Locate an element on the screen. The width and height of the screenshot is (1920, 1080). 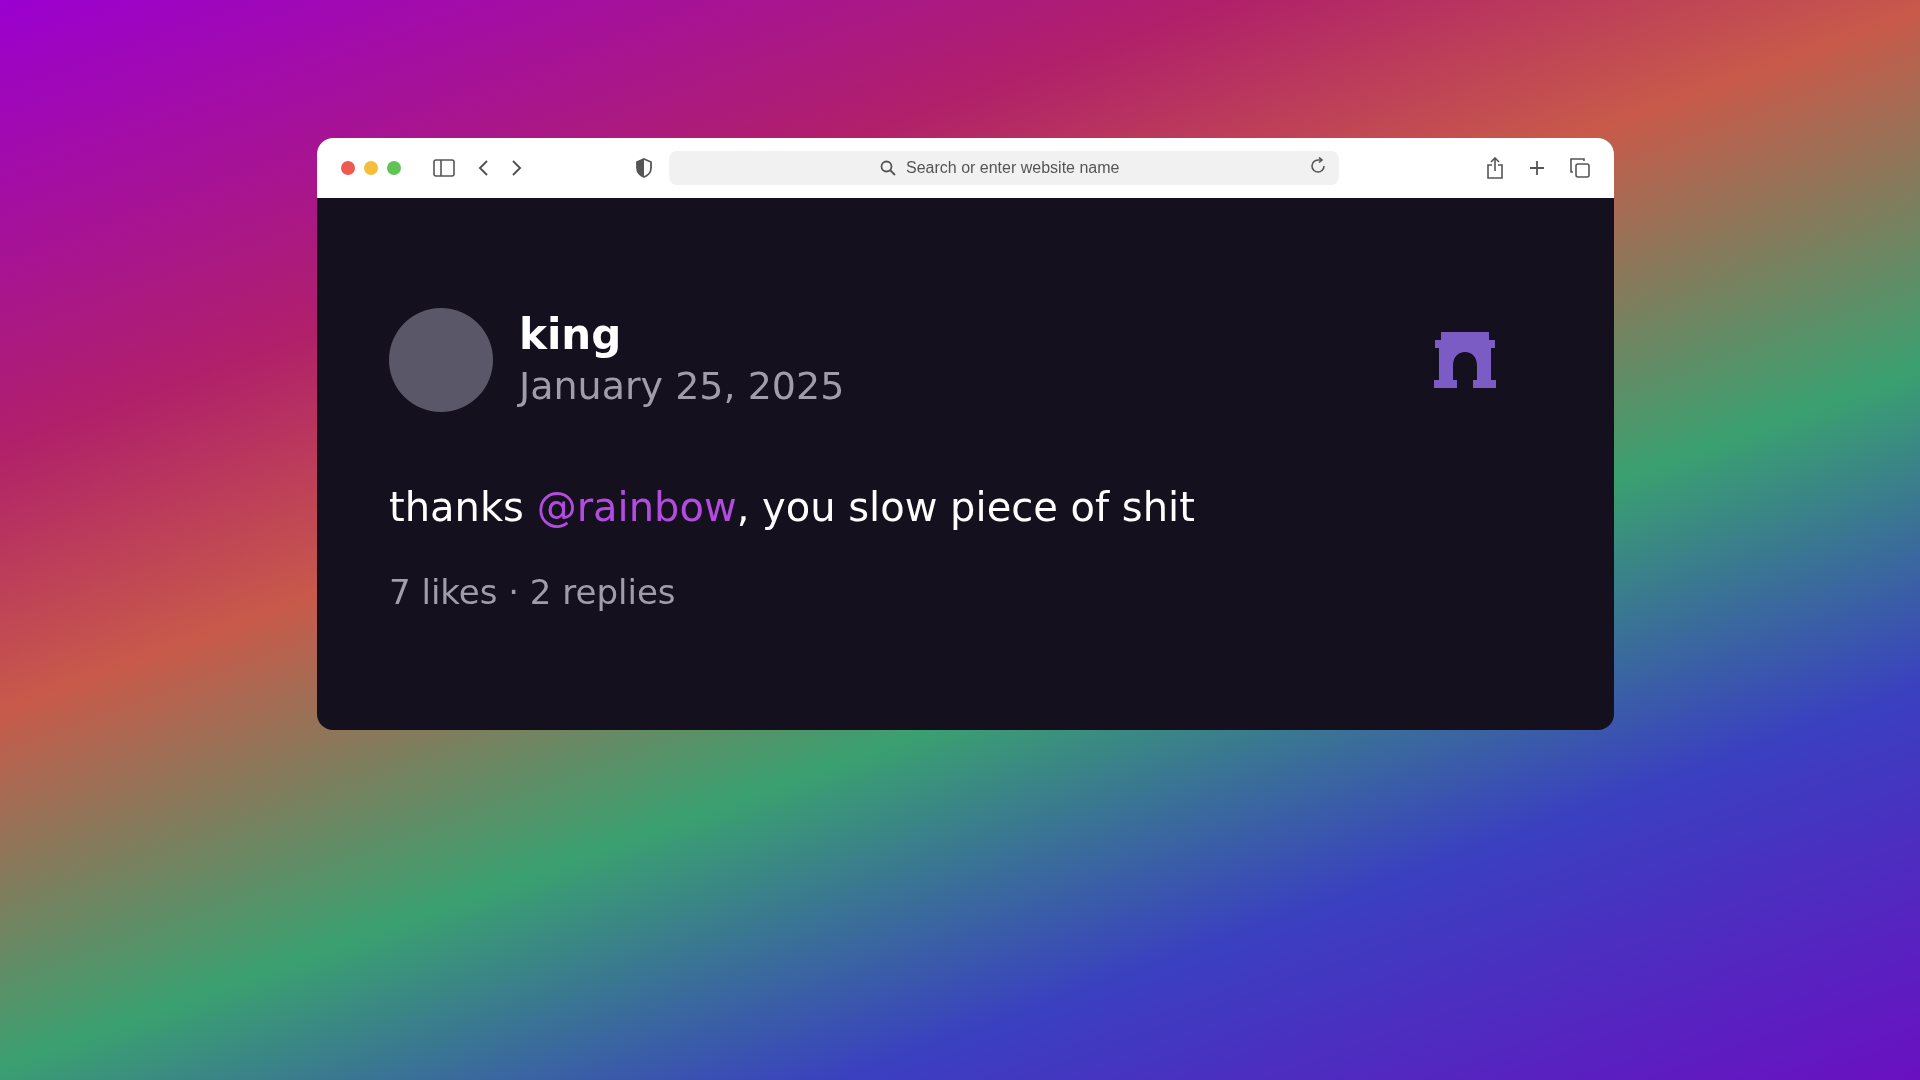
post-stats: 7 likes · 2 replies is located at coordinates (533, 592).